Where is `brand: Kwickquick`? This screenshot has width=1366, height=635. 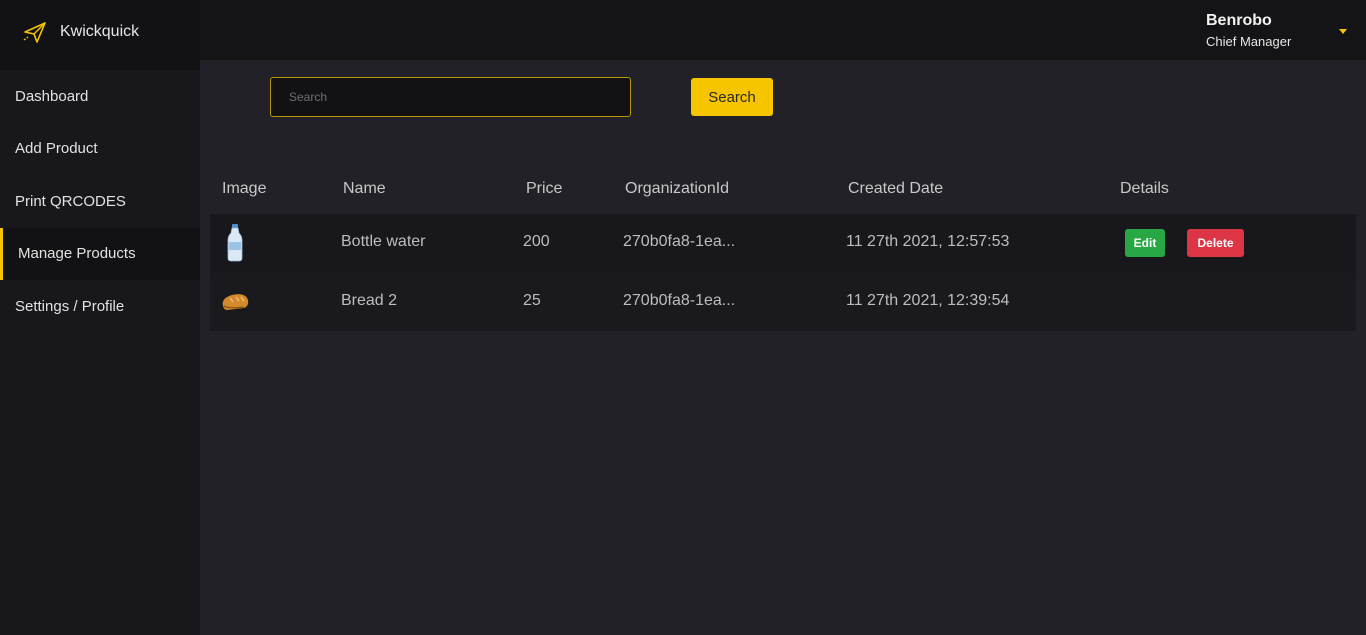 brand: Kwickquick is located at coordinates (100, 35).